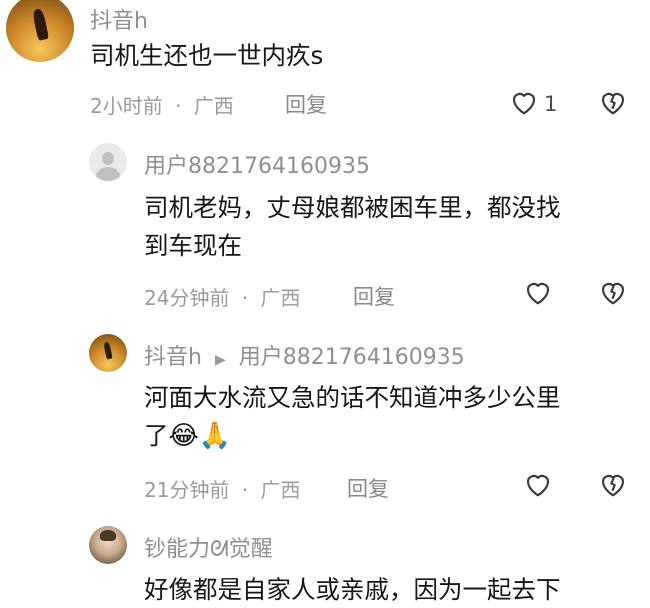 The image size is (650, 608). I want to click on comment-username: 用户8821764160935, so click(257, 164).